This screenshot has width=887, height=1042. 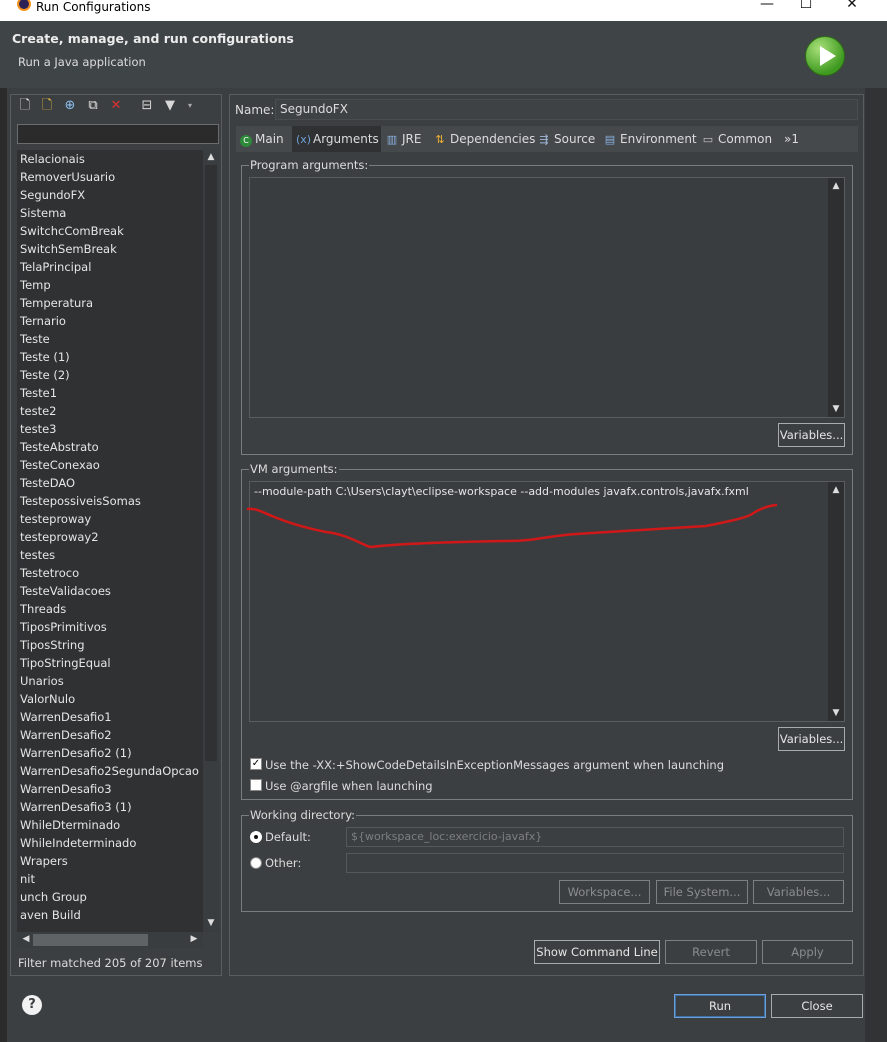 I want to click on list-item: Teste, so click(x=35, y=339).